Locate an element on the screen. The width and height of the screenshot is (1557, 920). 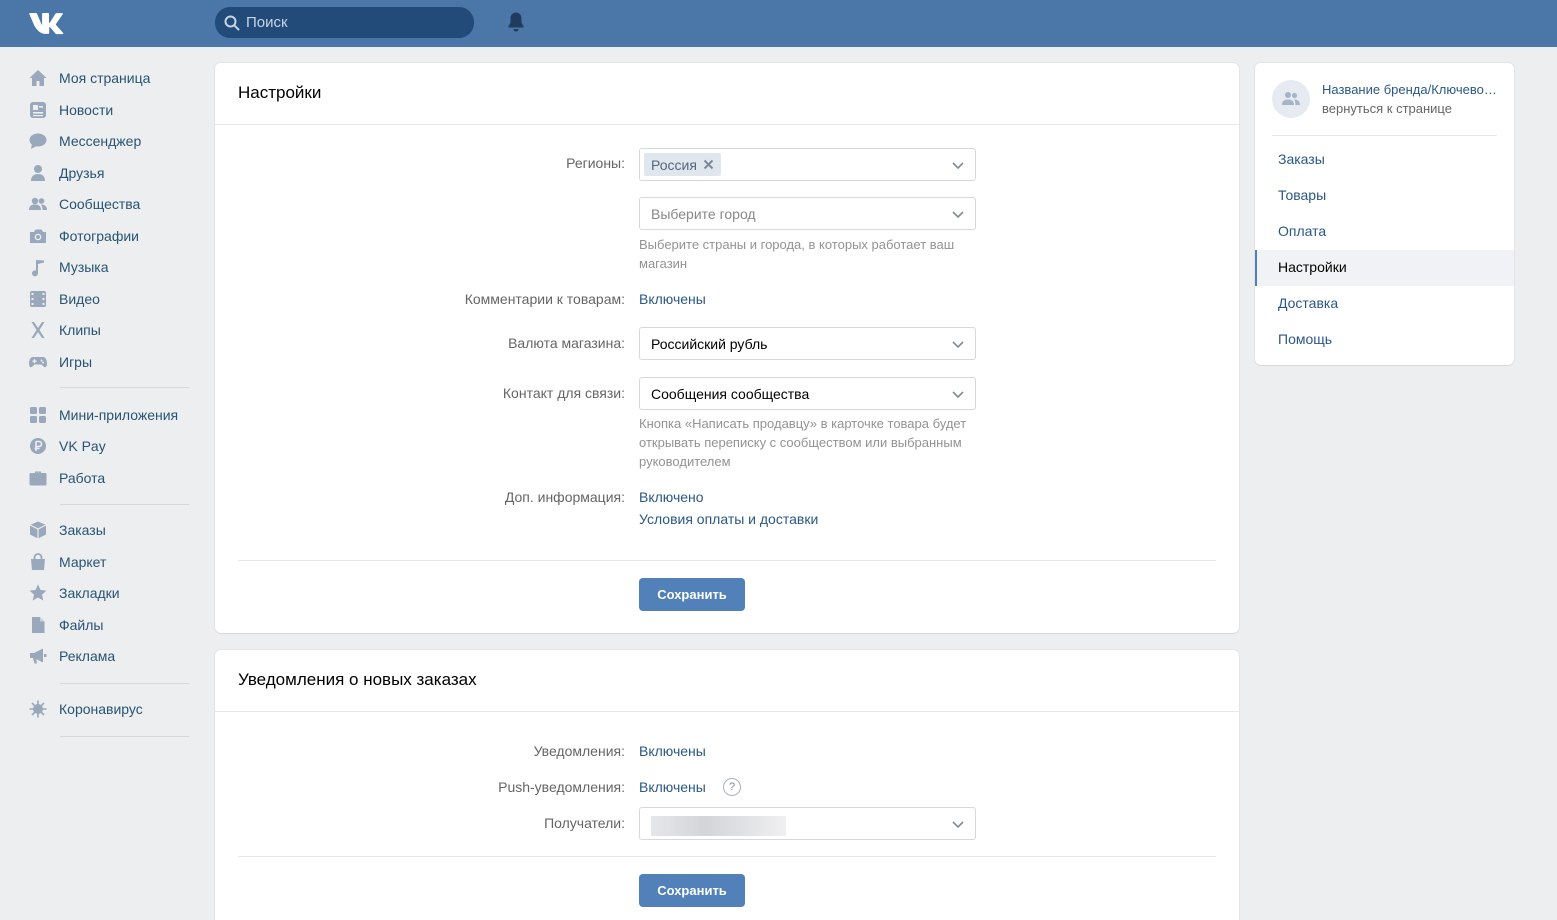
menu-item-orders: Заказы is located at coordinates (1384, 160).